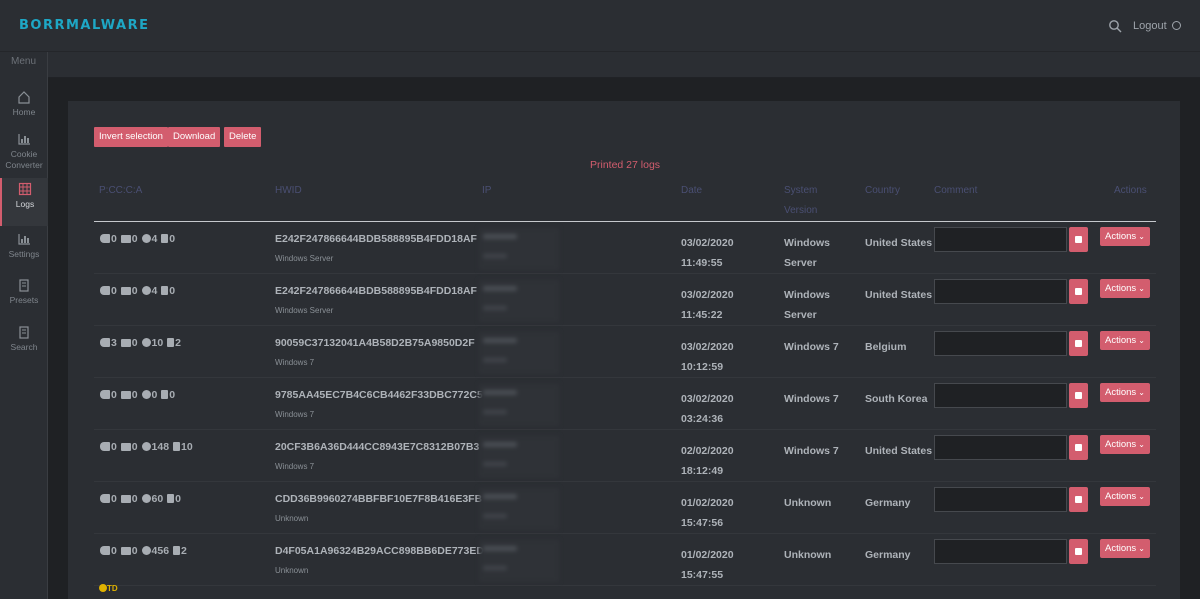 Image resolution: width=1200 pixels, height=599 pixels. What do you see at coordinates (707, 555) in the screenshot?
I see `date-value: 01/02/2020` at bounding box center [707, 555].